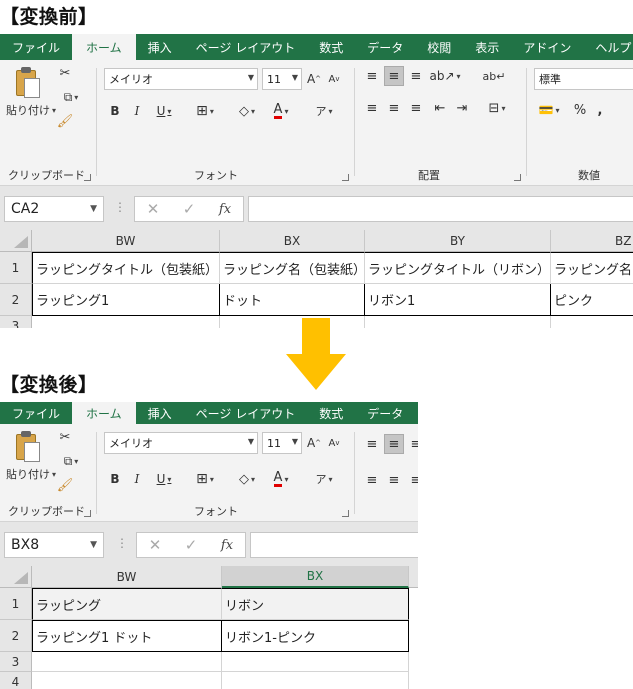  I want to click on cell-bx2: リボン1-ピンク, so click(315, 636).